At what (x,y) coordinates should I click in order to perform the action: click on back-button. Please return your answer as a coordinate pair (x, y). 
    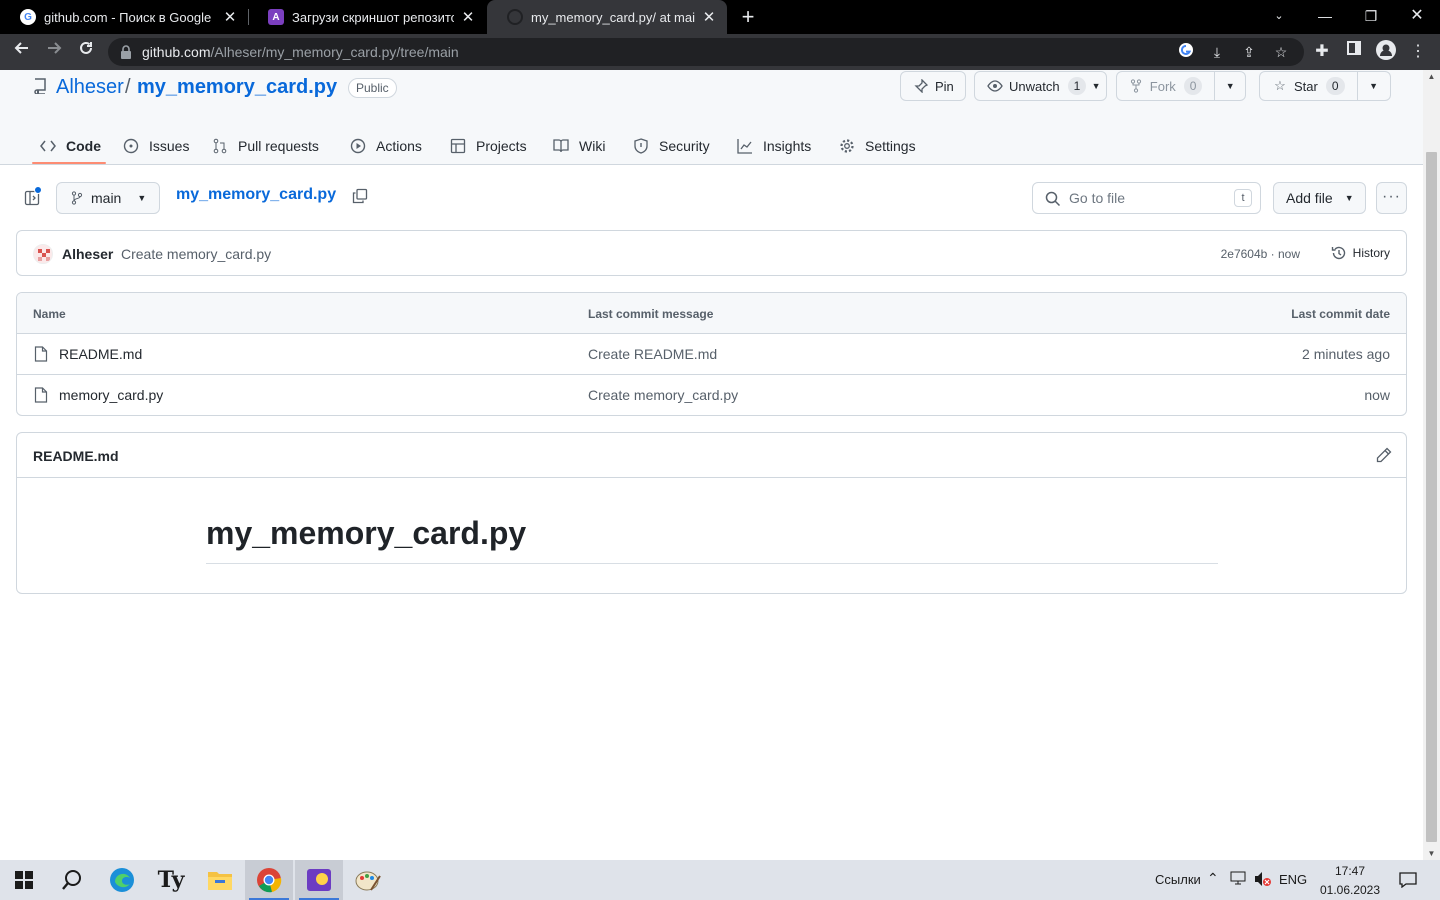
    Looking at the image, I should click on (22, 52).